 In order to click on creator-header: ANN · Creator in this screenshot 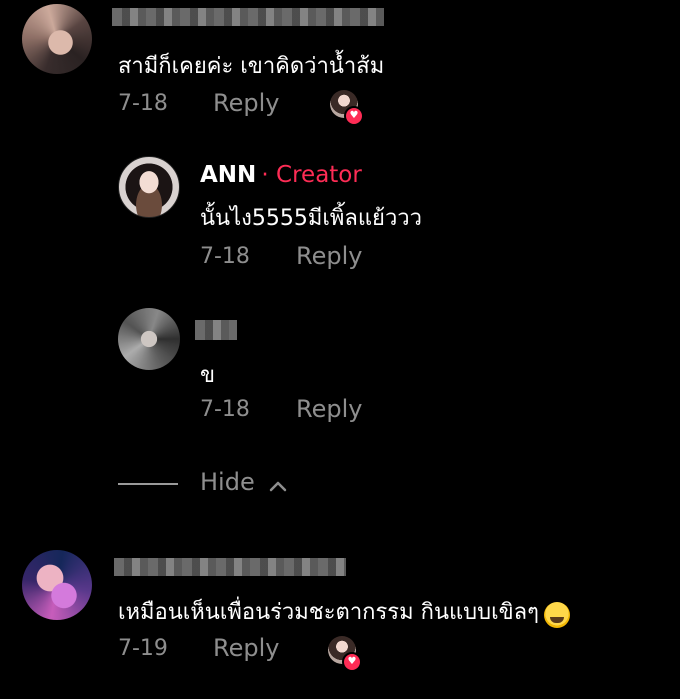, I will do `click(281, 175)`.